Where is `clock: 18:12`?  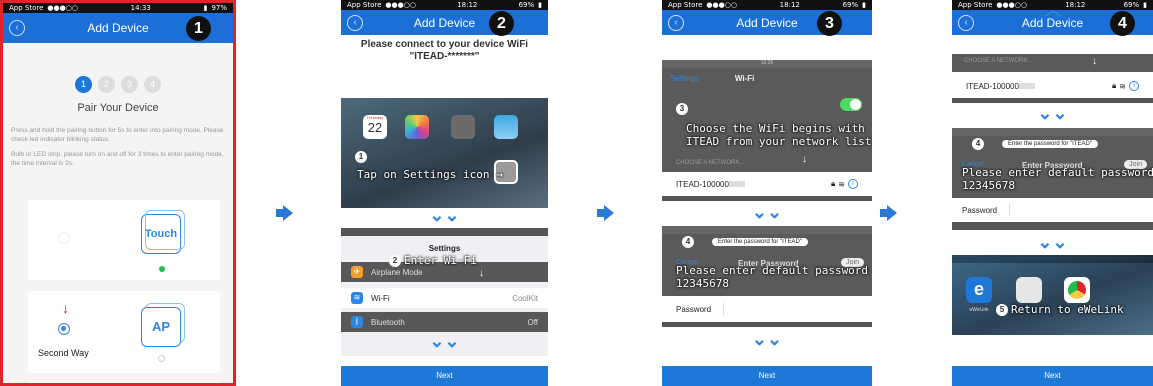
clock: 18:12 is located at coordinates (1075, 5).